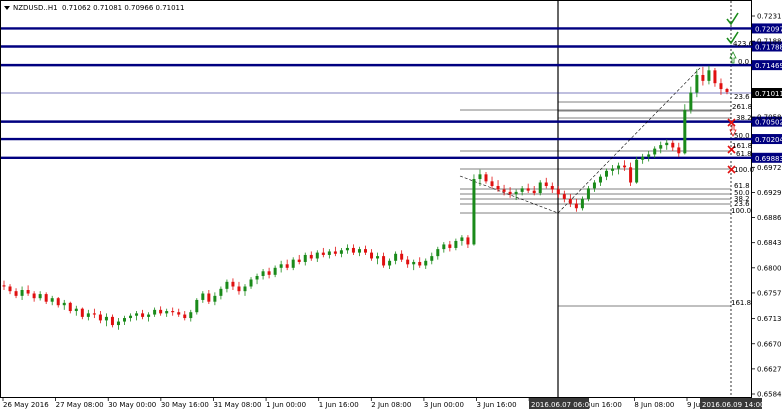  Describe the element at coordinates (768, 66) in the screenshot. I see `level-value: 0.71469` at that location.